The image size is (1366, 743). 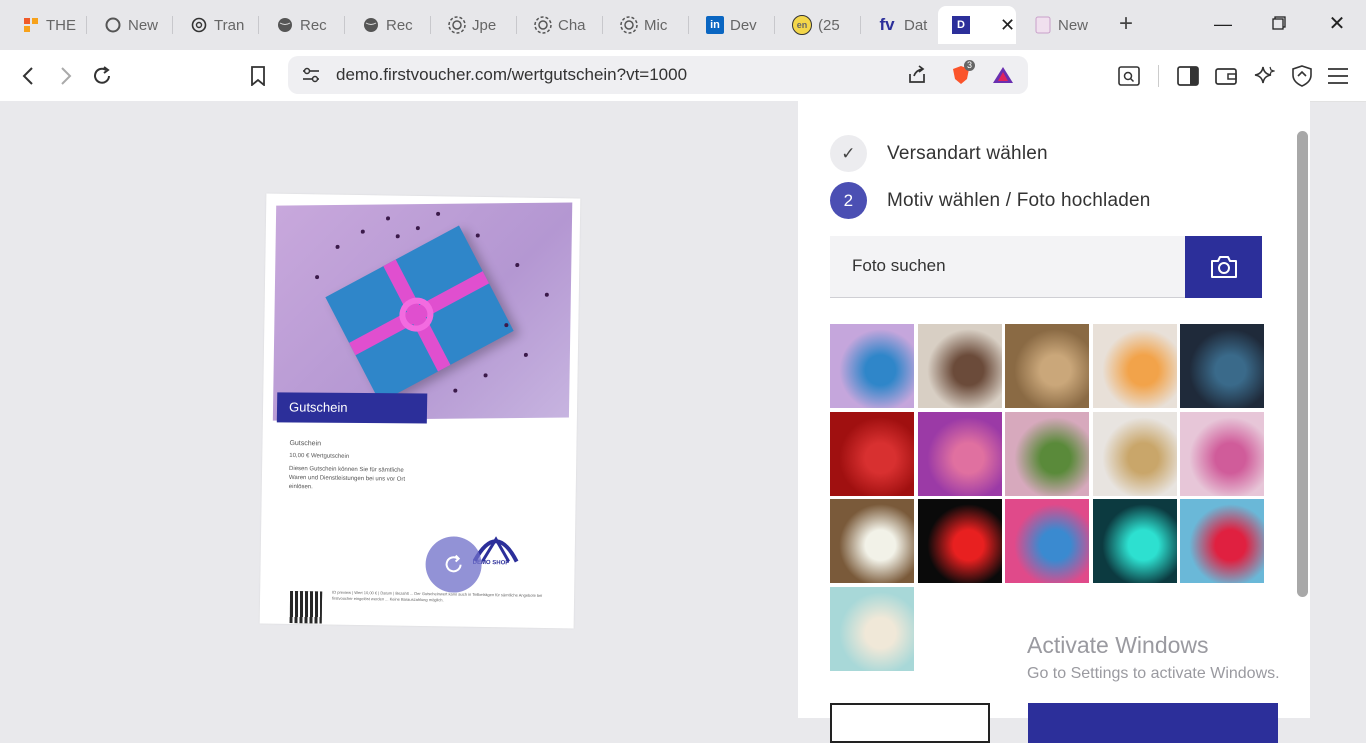 What do you see at coordinates (959, 453) in the screenshot?
I see `photo-thumbnail-flowers` at bounding box center [959, 453].